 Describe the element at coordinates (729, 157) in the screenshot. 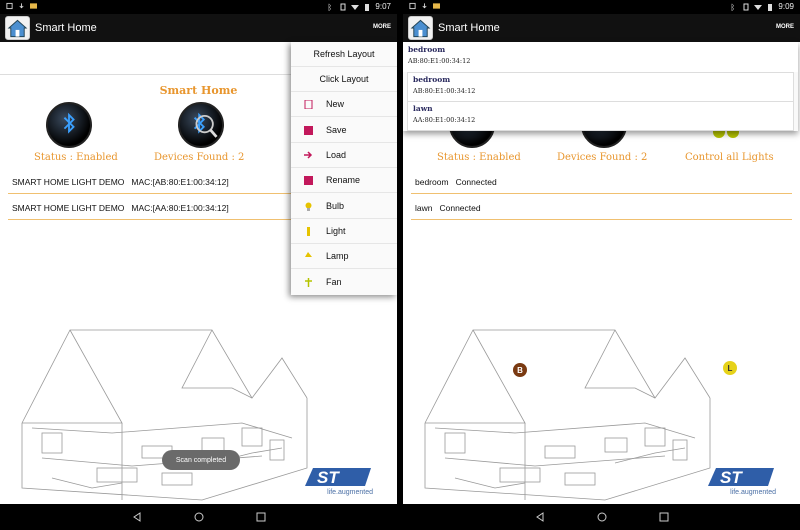

I see `control-all-lights-button: Control all Lights` at that location.